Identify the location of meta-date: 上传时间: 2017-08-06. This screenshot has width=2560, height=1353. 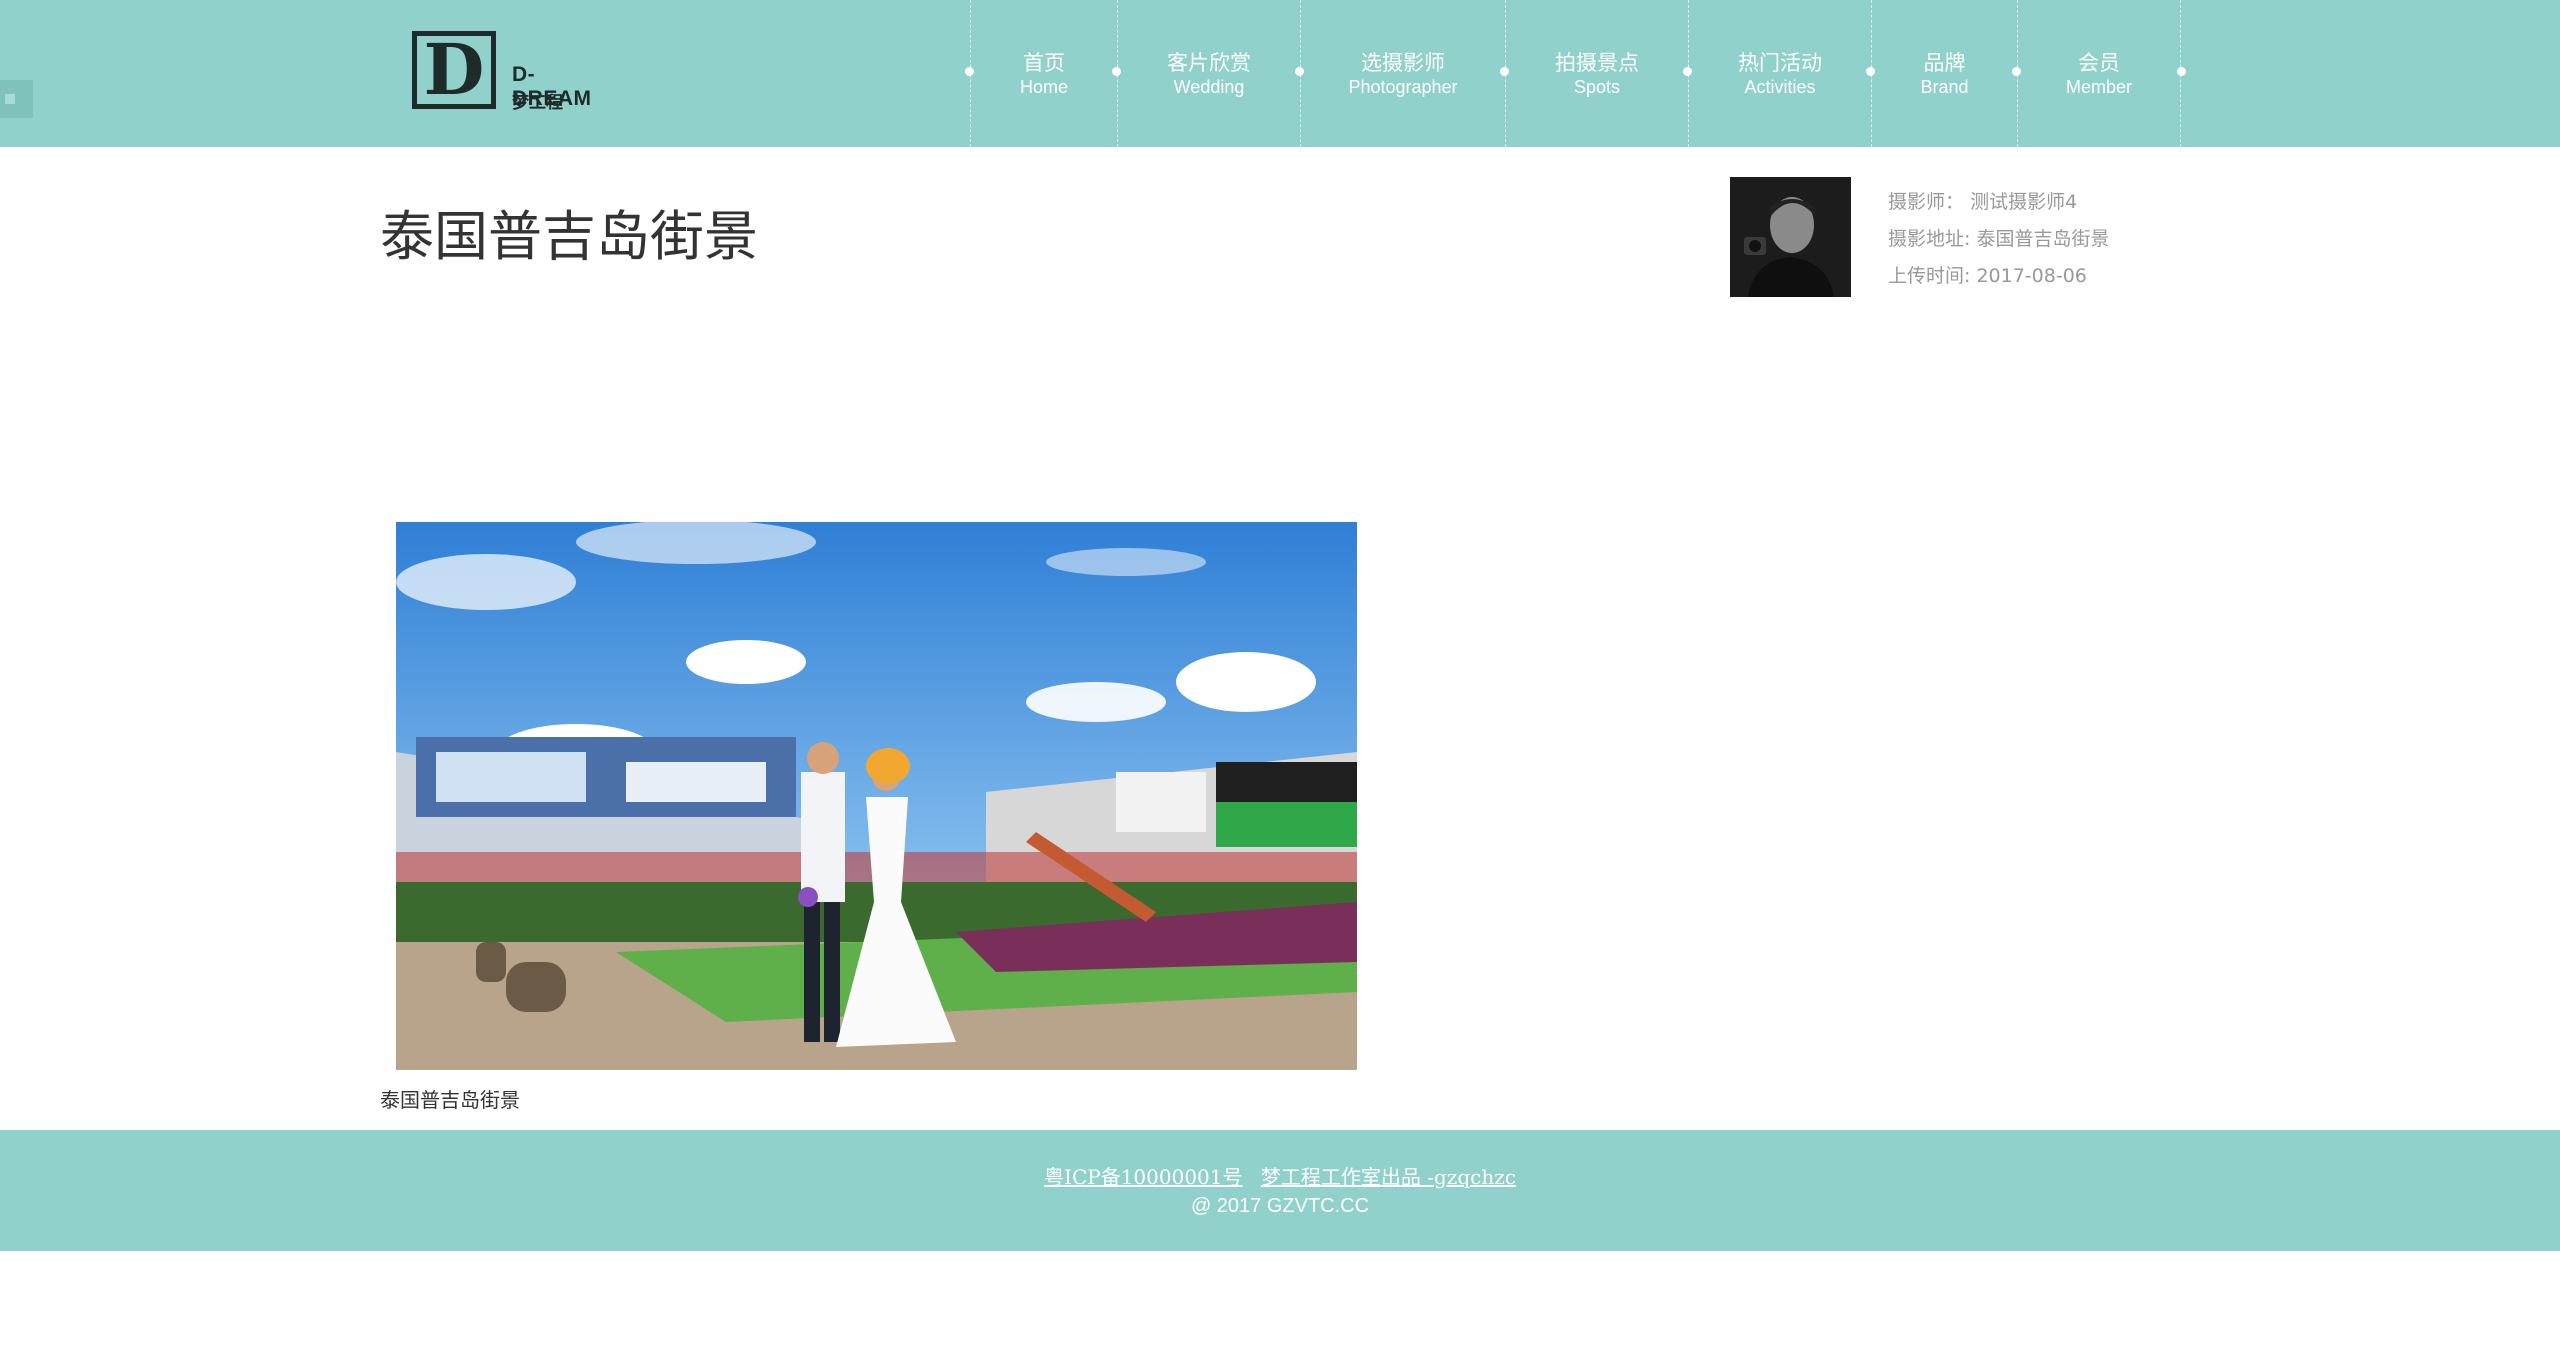
(1998, 276).